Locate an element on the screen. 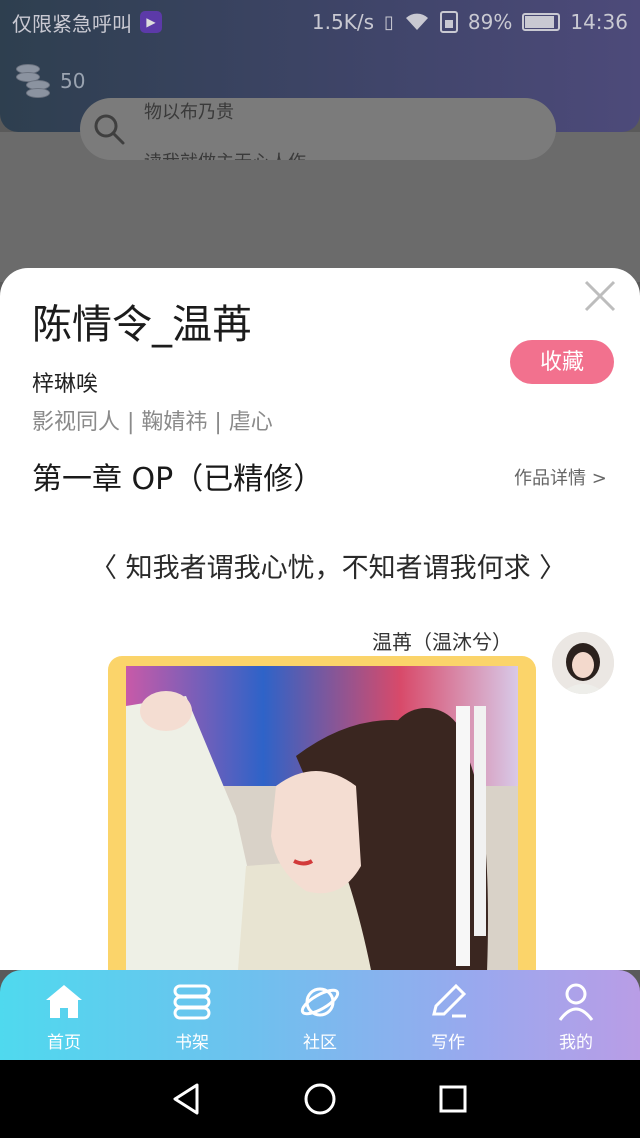  tab-label: 首页 is located at coordinates (64, 1043).